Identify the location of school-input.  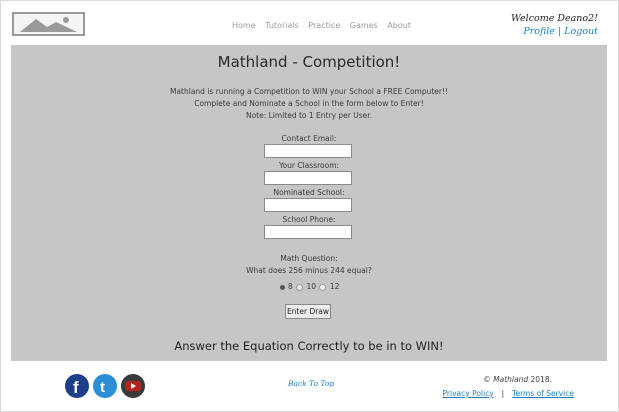
(308, 205).